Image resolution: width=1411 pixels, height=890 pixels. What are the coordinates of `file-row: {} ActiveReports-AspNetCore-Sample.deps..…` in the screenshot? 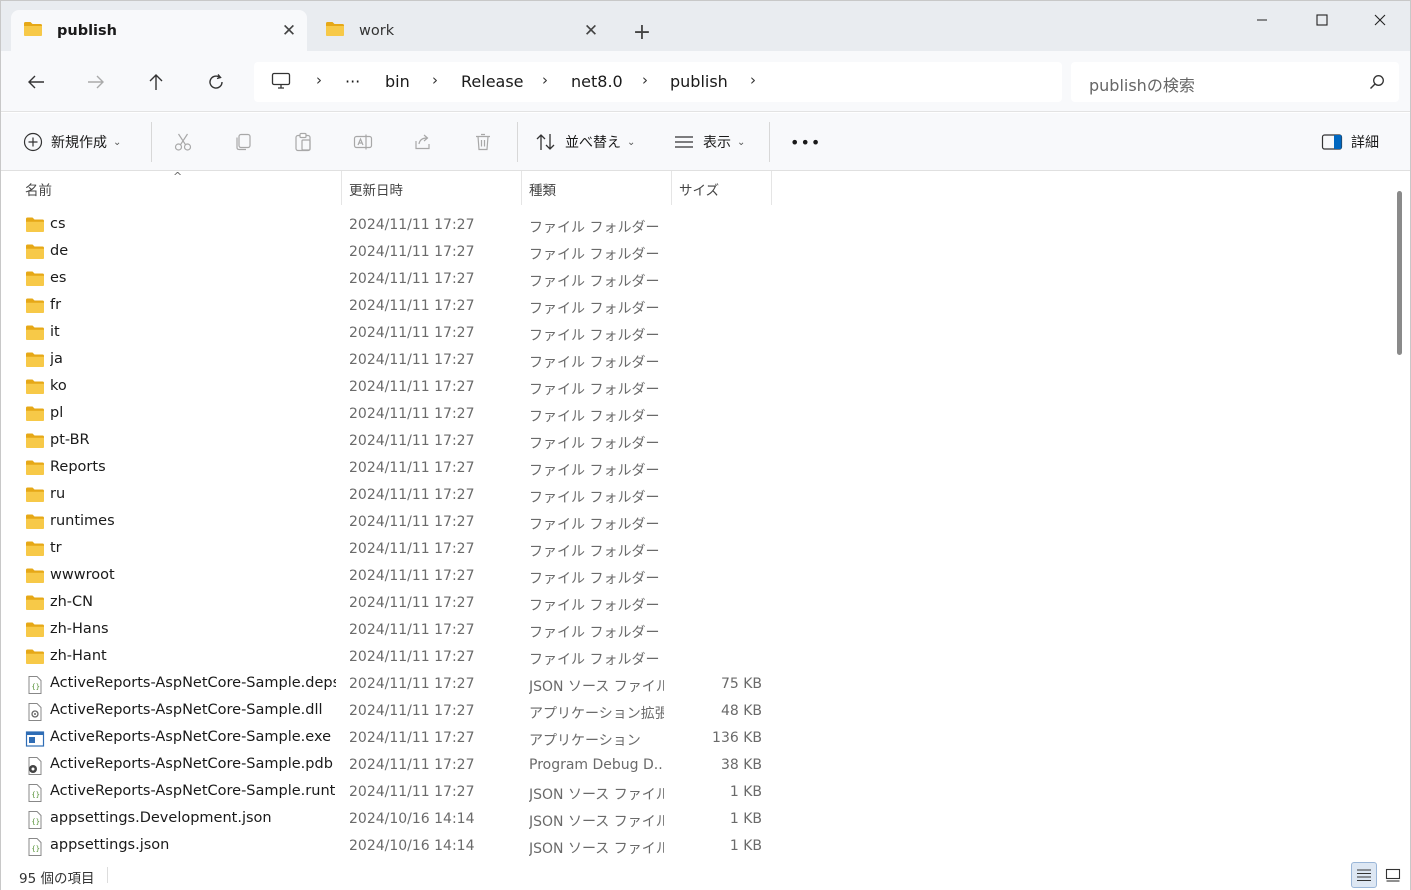 It's located at (696, 684).